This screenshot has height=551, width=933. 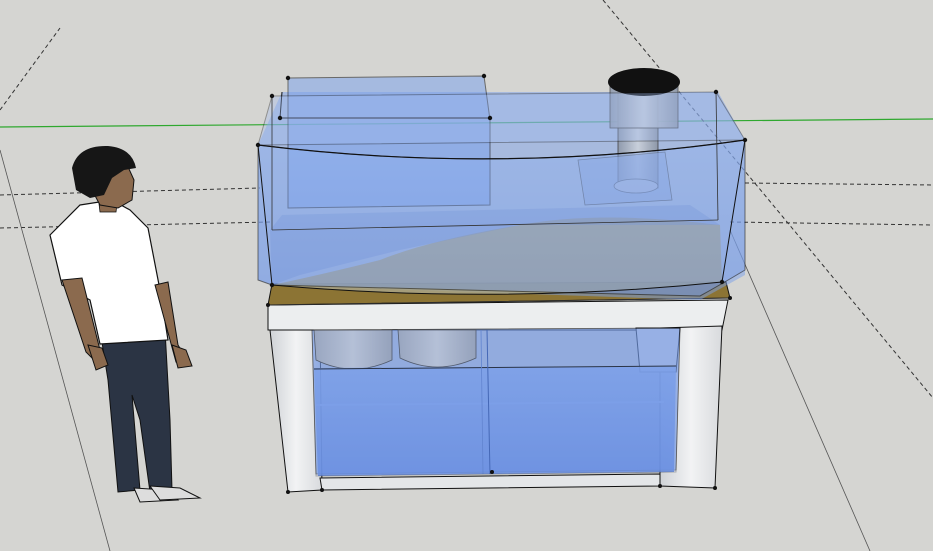 What do you see at coordinates (838, 184) in the screenshot?
I see `dashed-axis-right-upper` at bounding box center [838, 184].